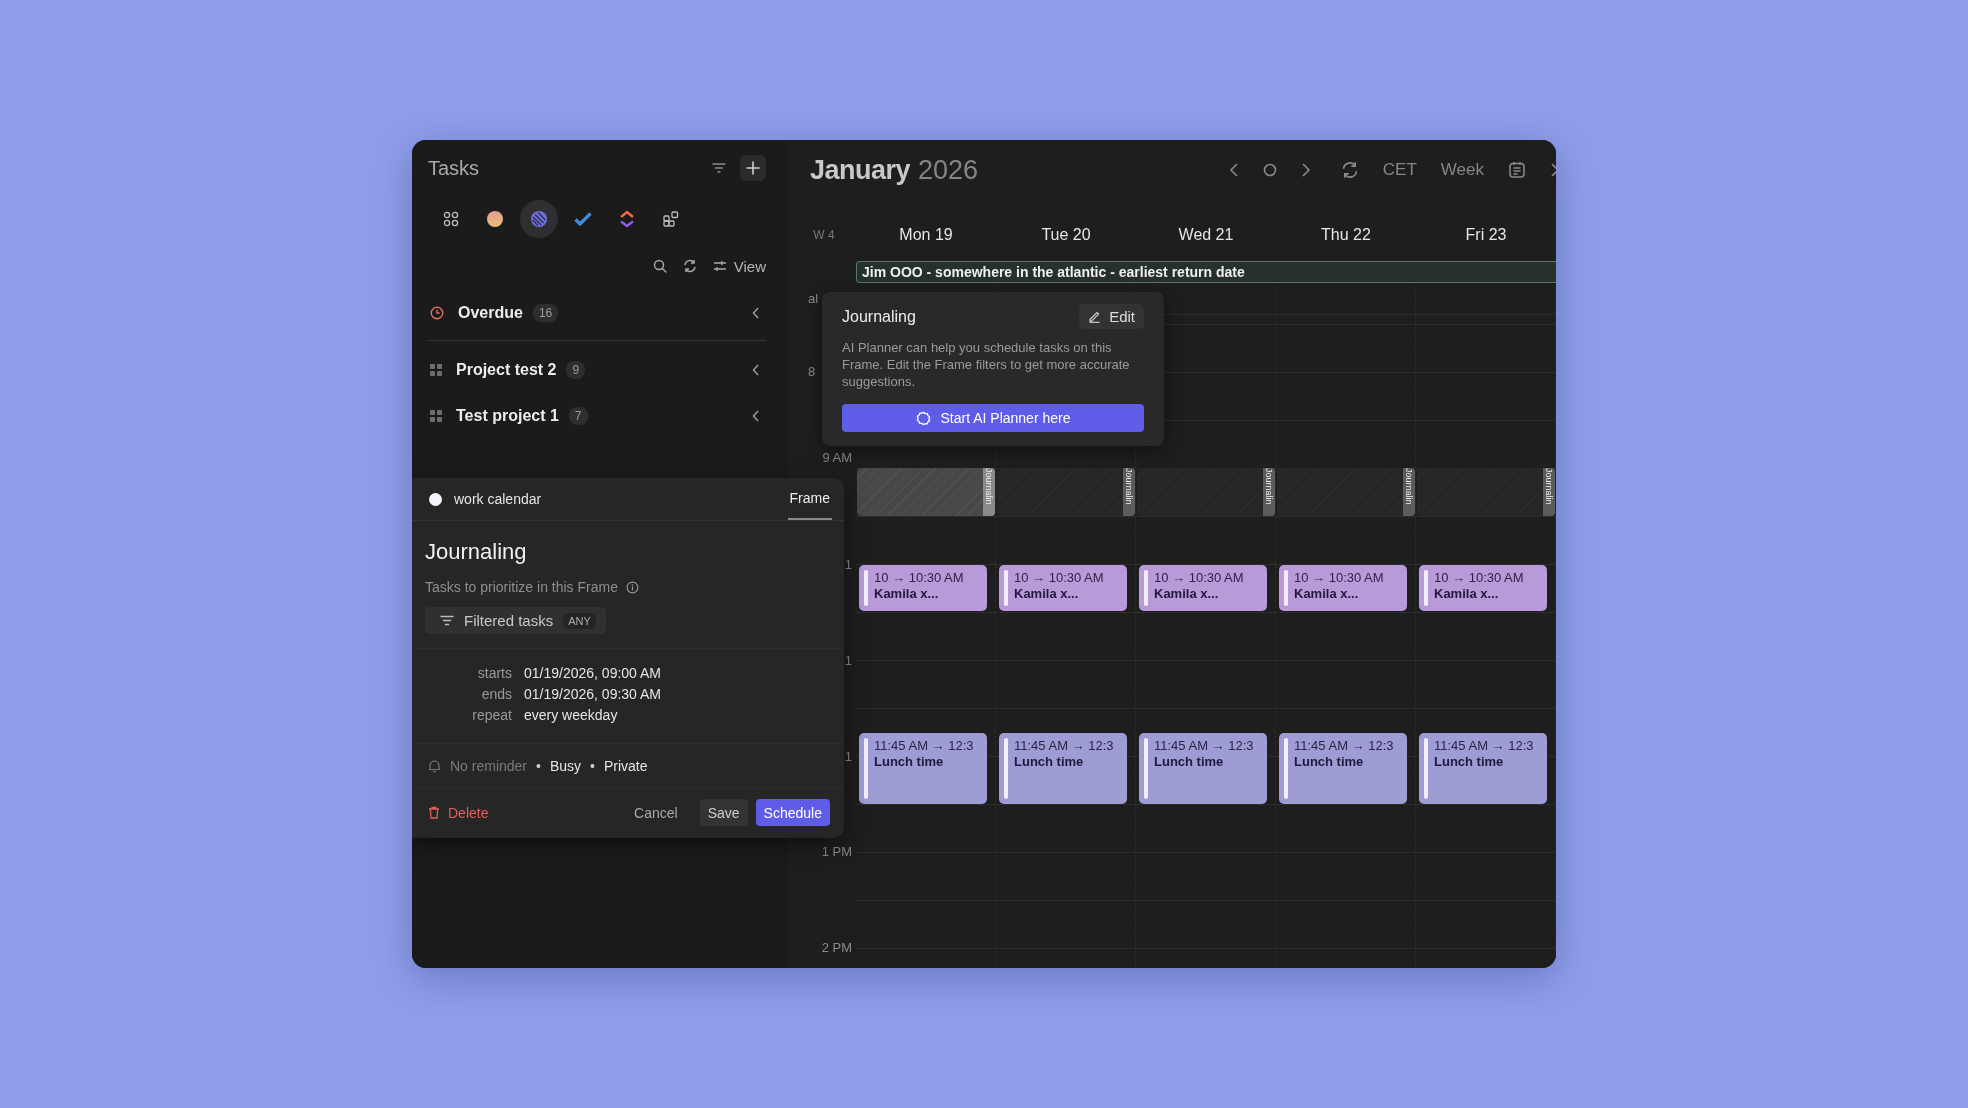  What do you see at coordinates (1517, 170) in the screenshot?
I see `calendar-icon` at bounding box center [1517, 170].